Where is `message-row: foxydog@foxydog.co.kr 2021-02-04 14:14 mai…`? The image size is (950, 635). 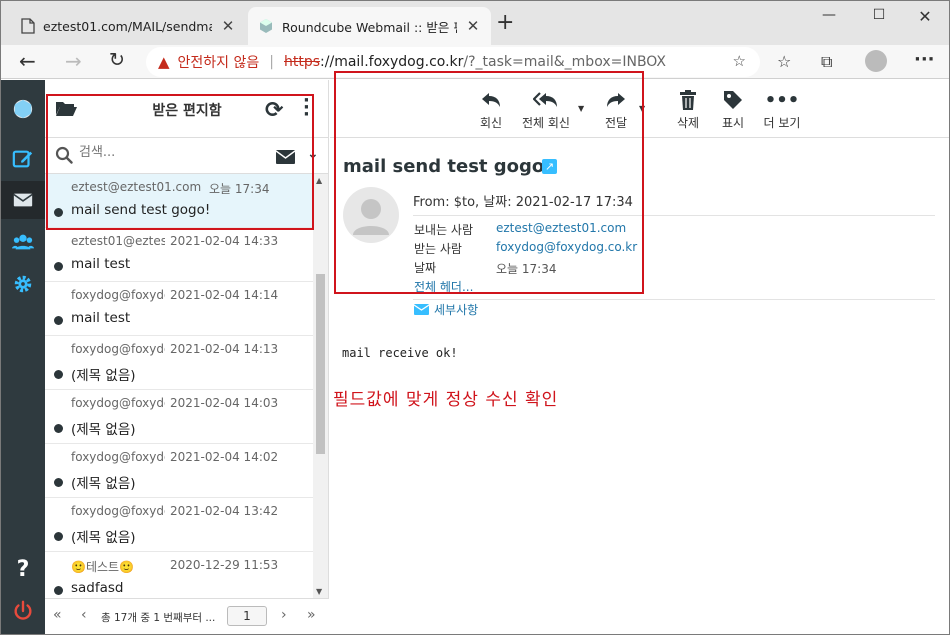 message-row: foxydog@foxydog.co.kr 2021-02-04 14:14 mai… is located at coordinates (179, 309).